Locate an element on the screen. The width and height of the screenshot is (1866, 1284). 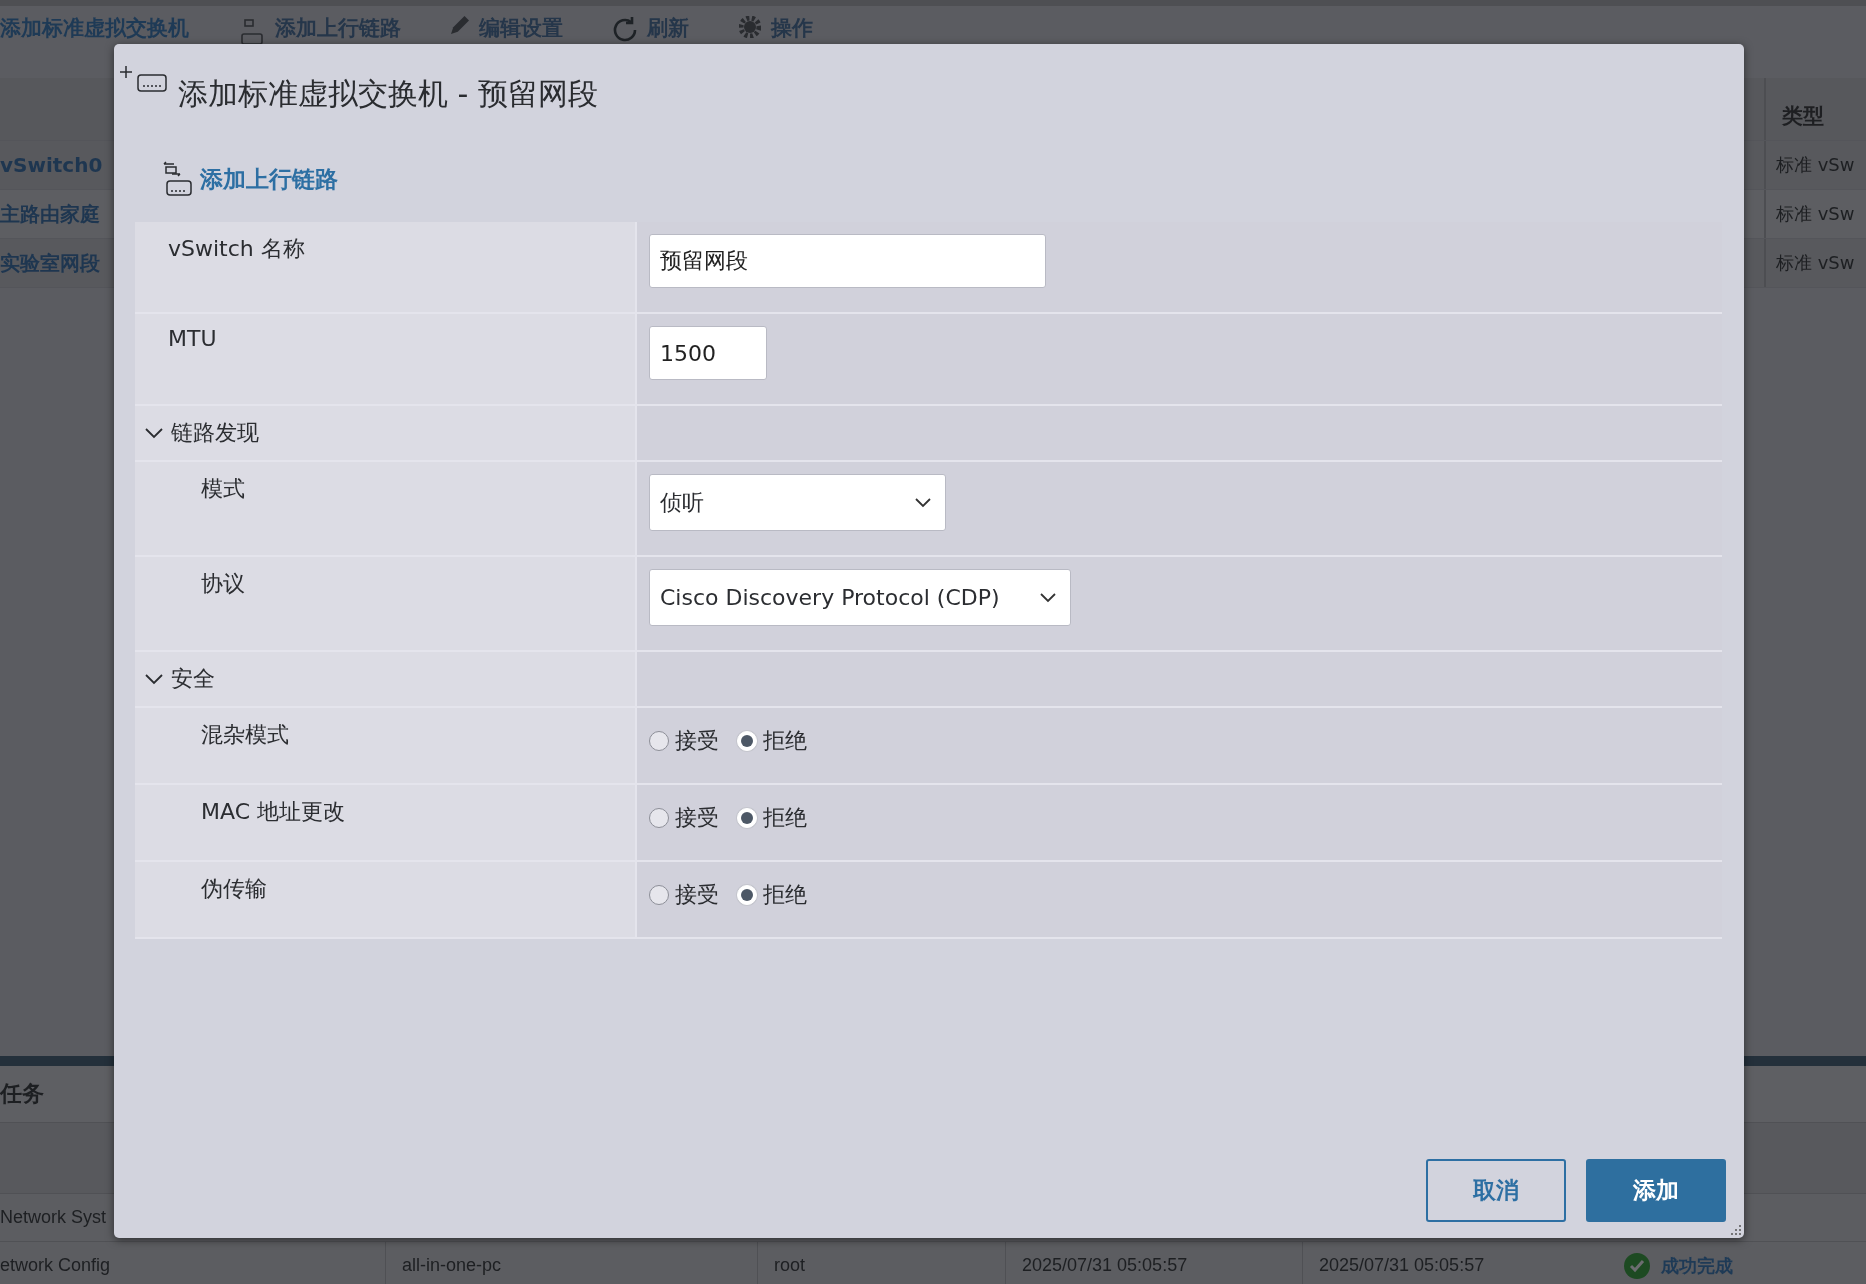
pencil-icon is located at coordinates (460, 25).